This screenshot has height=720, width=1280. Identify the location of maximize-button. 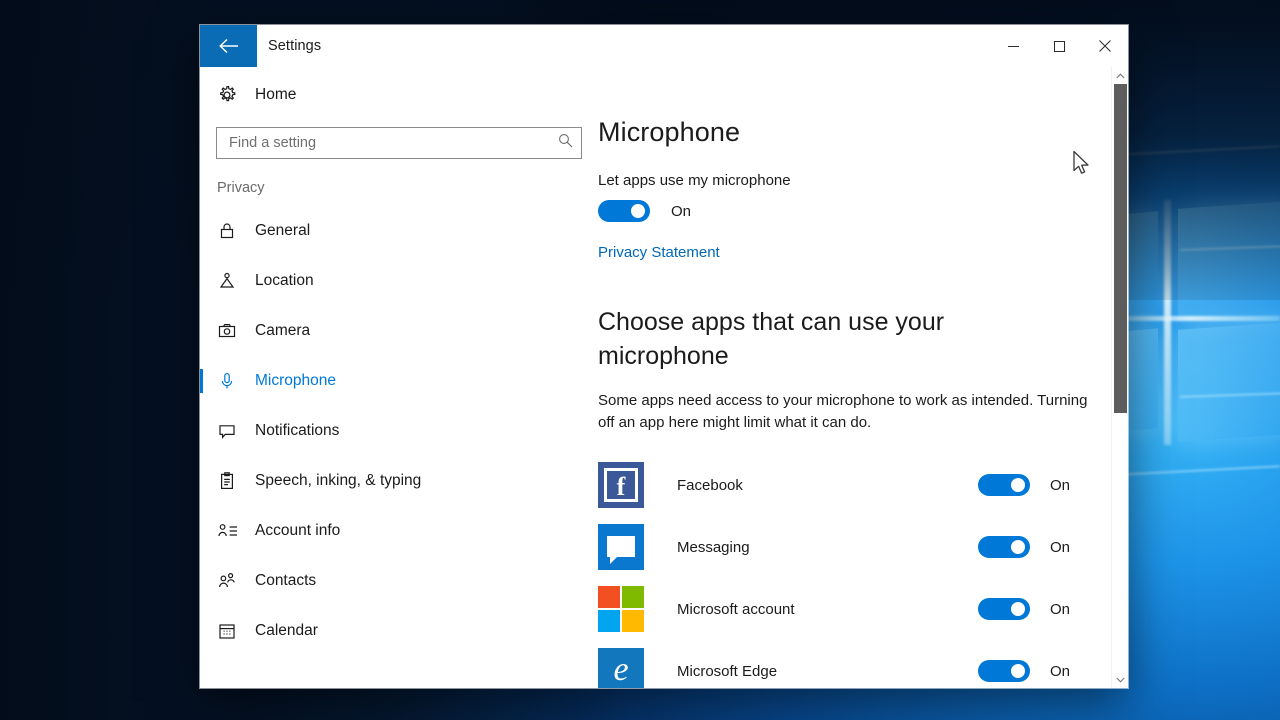
(1059, 46).